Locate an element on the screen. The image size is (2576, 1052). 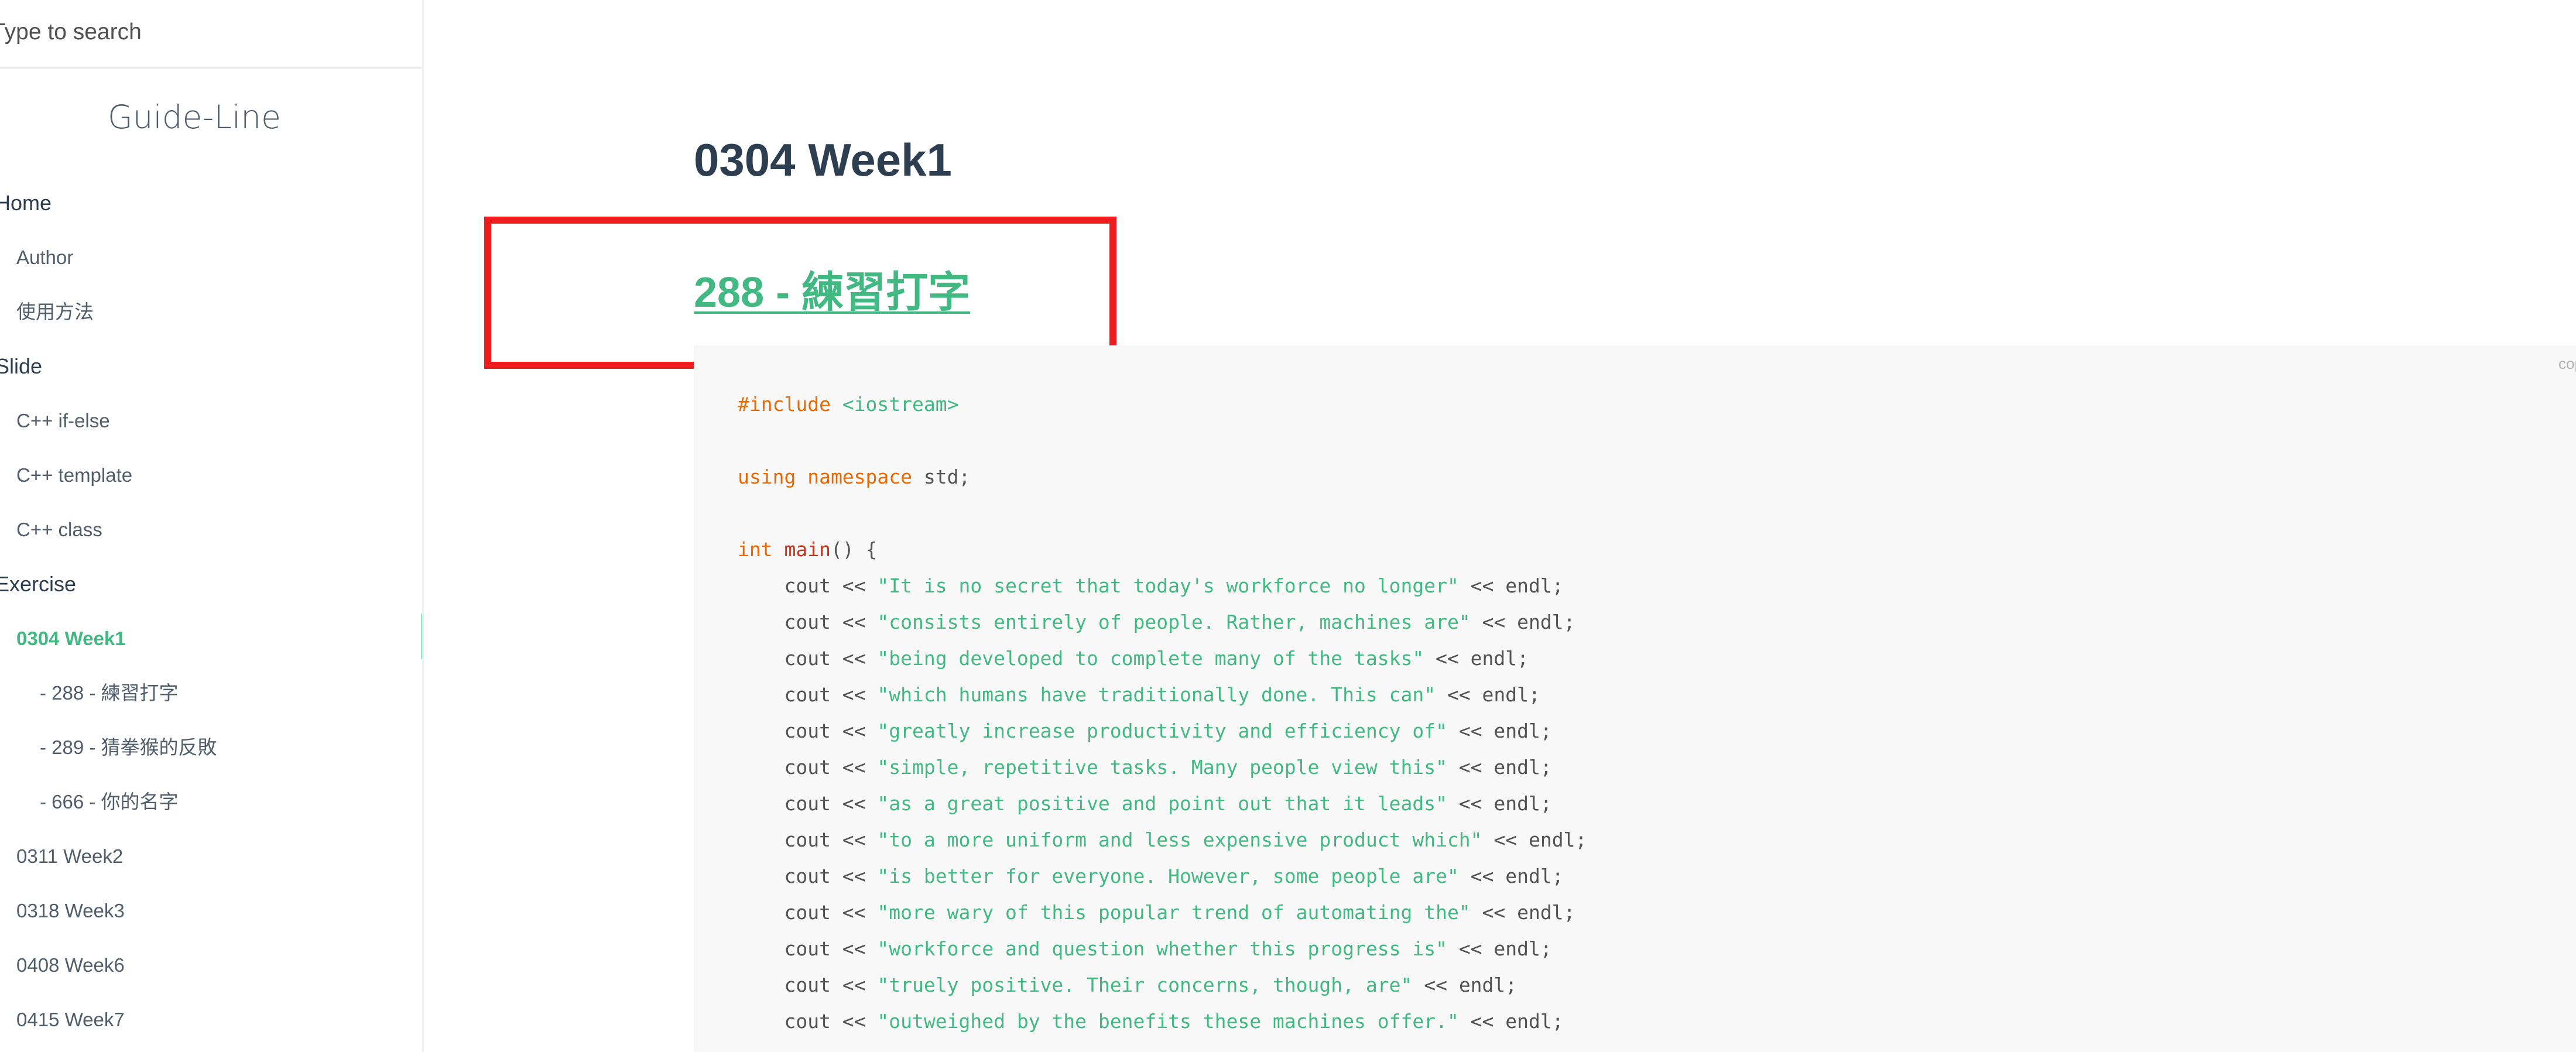
app-name: Guide-Line is located at coordinates (194, 117).